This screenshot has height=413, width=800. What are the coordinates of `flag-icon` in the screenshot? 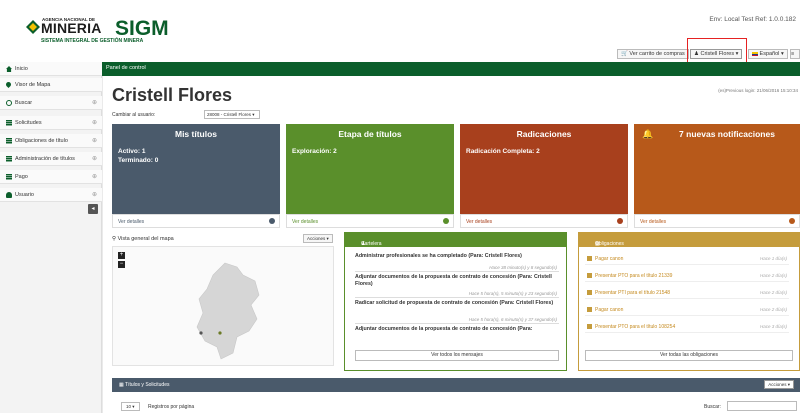 It's located at (755, 53).